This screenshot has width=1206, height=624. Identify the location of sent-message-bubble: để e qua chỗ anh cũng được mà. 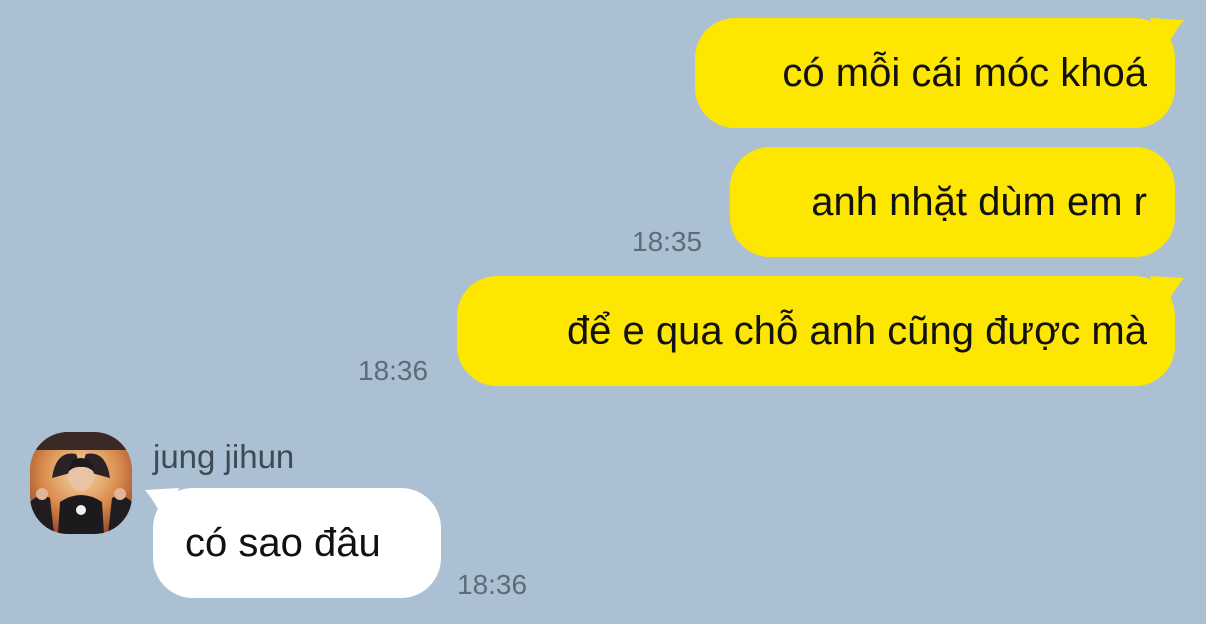
(816, 331).